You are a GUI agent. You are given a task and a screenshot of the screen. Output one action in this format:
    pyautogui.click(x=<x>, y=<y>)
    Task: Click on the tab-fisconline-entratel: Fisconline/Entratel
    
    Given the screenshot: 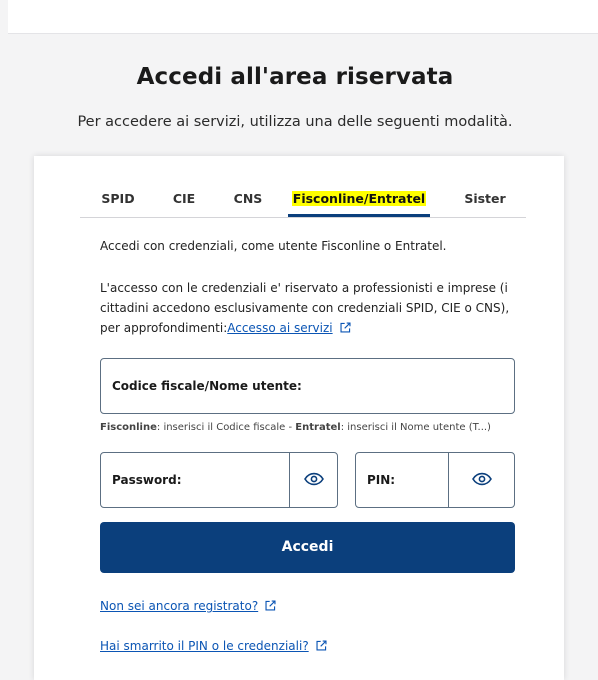 What is the action you would take?
    pyautogui.click(x=359, y=203)
    